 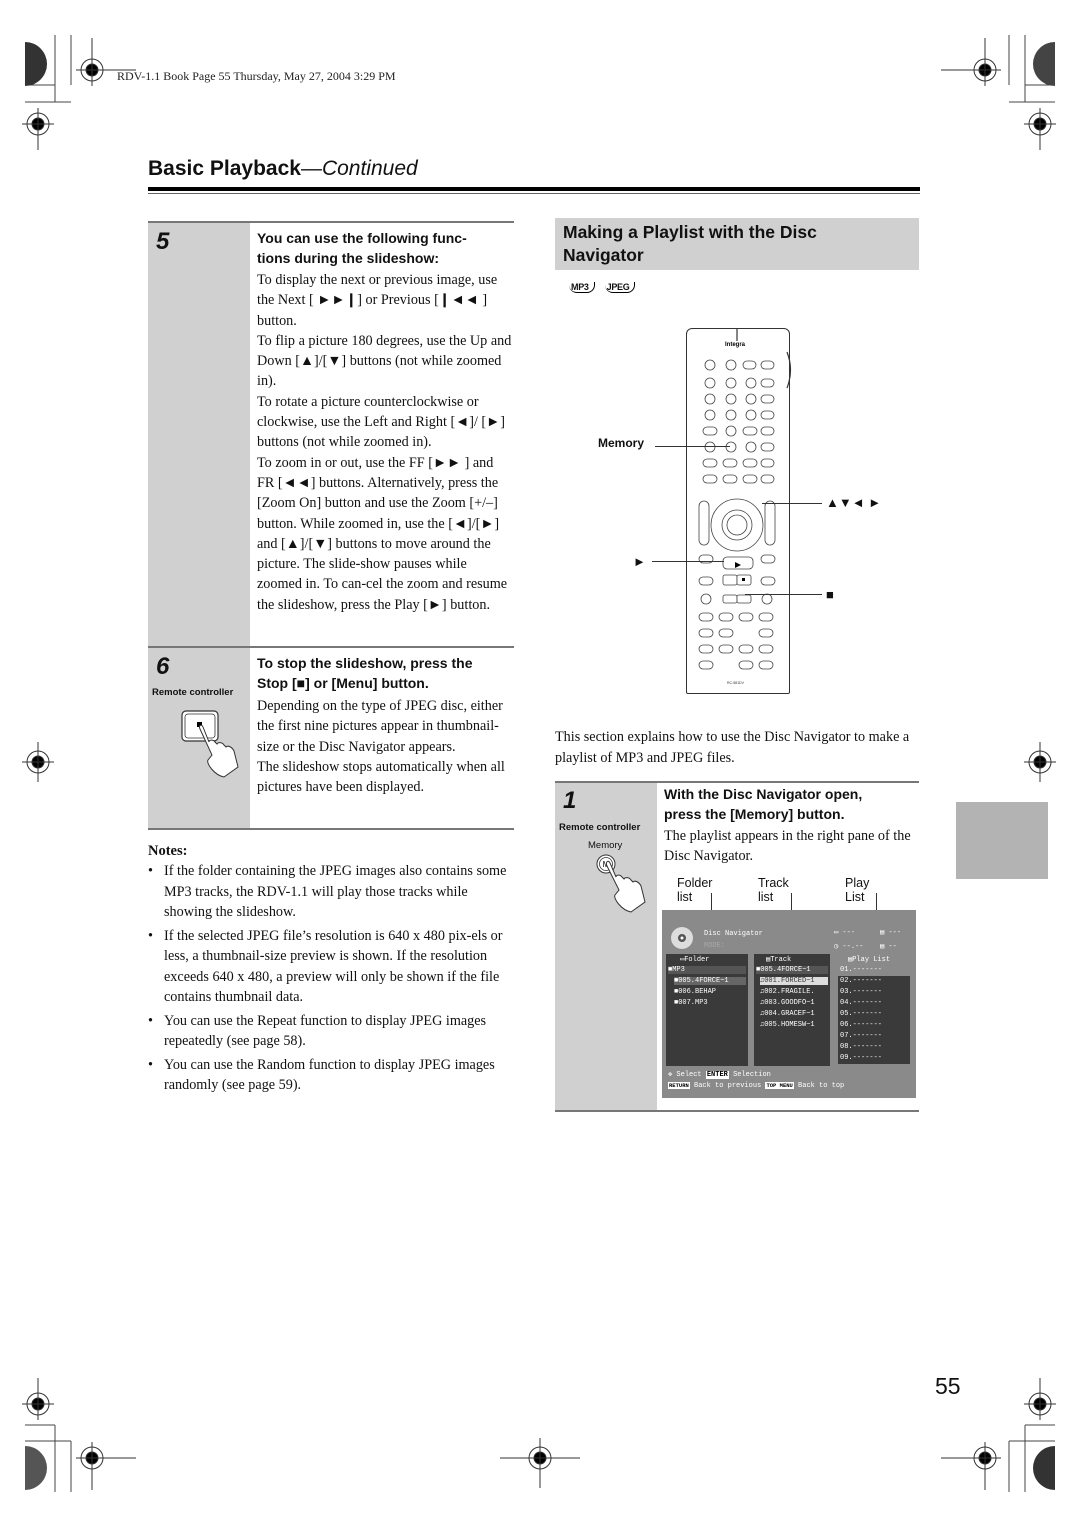 I want to click on dn-playlist-item: 01.-------, so click(x=861, y=970).